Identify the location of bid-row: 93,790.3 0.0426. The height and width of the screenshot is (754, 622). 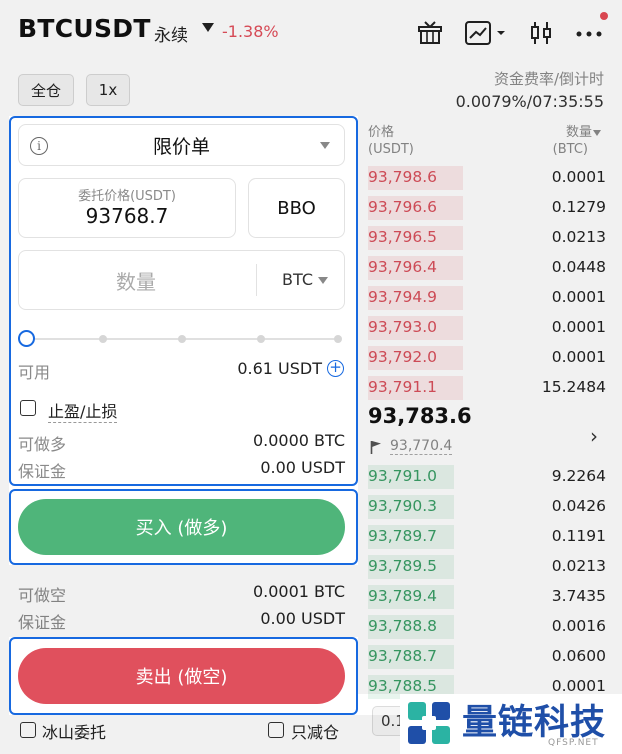
(487, 506).